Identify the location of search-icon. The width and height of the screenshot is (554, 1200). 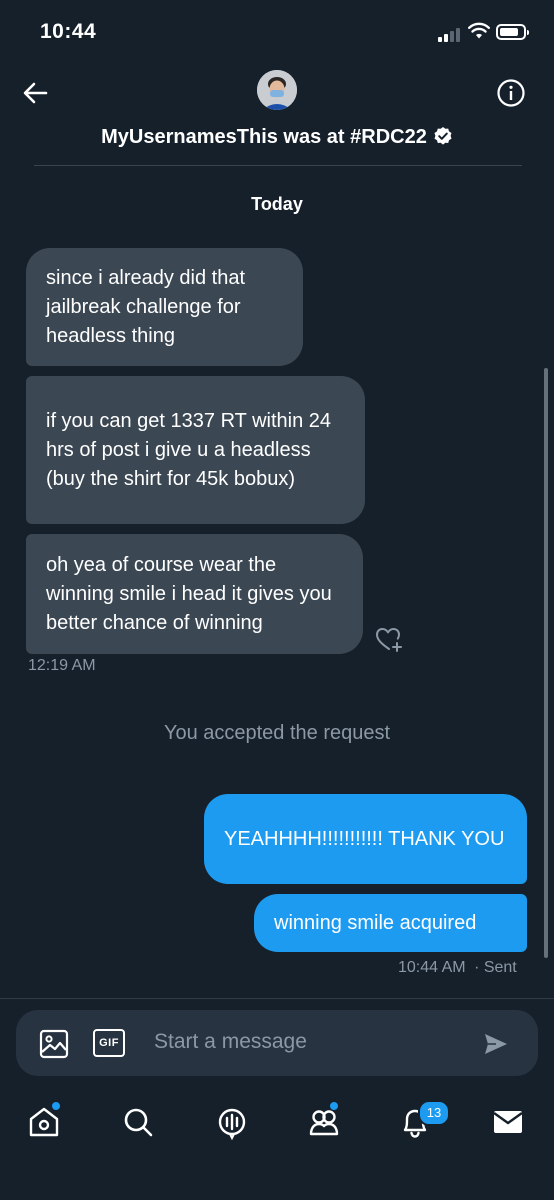
(138, 1122).